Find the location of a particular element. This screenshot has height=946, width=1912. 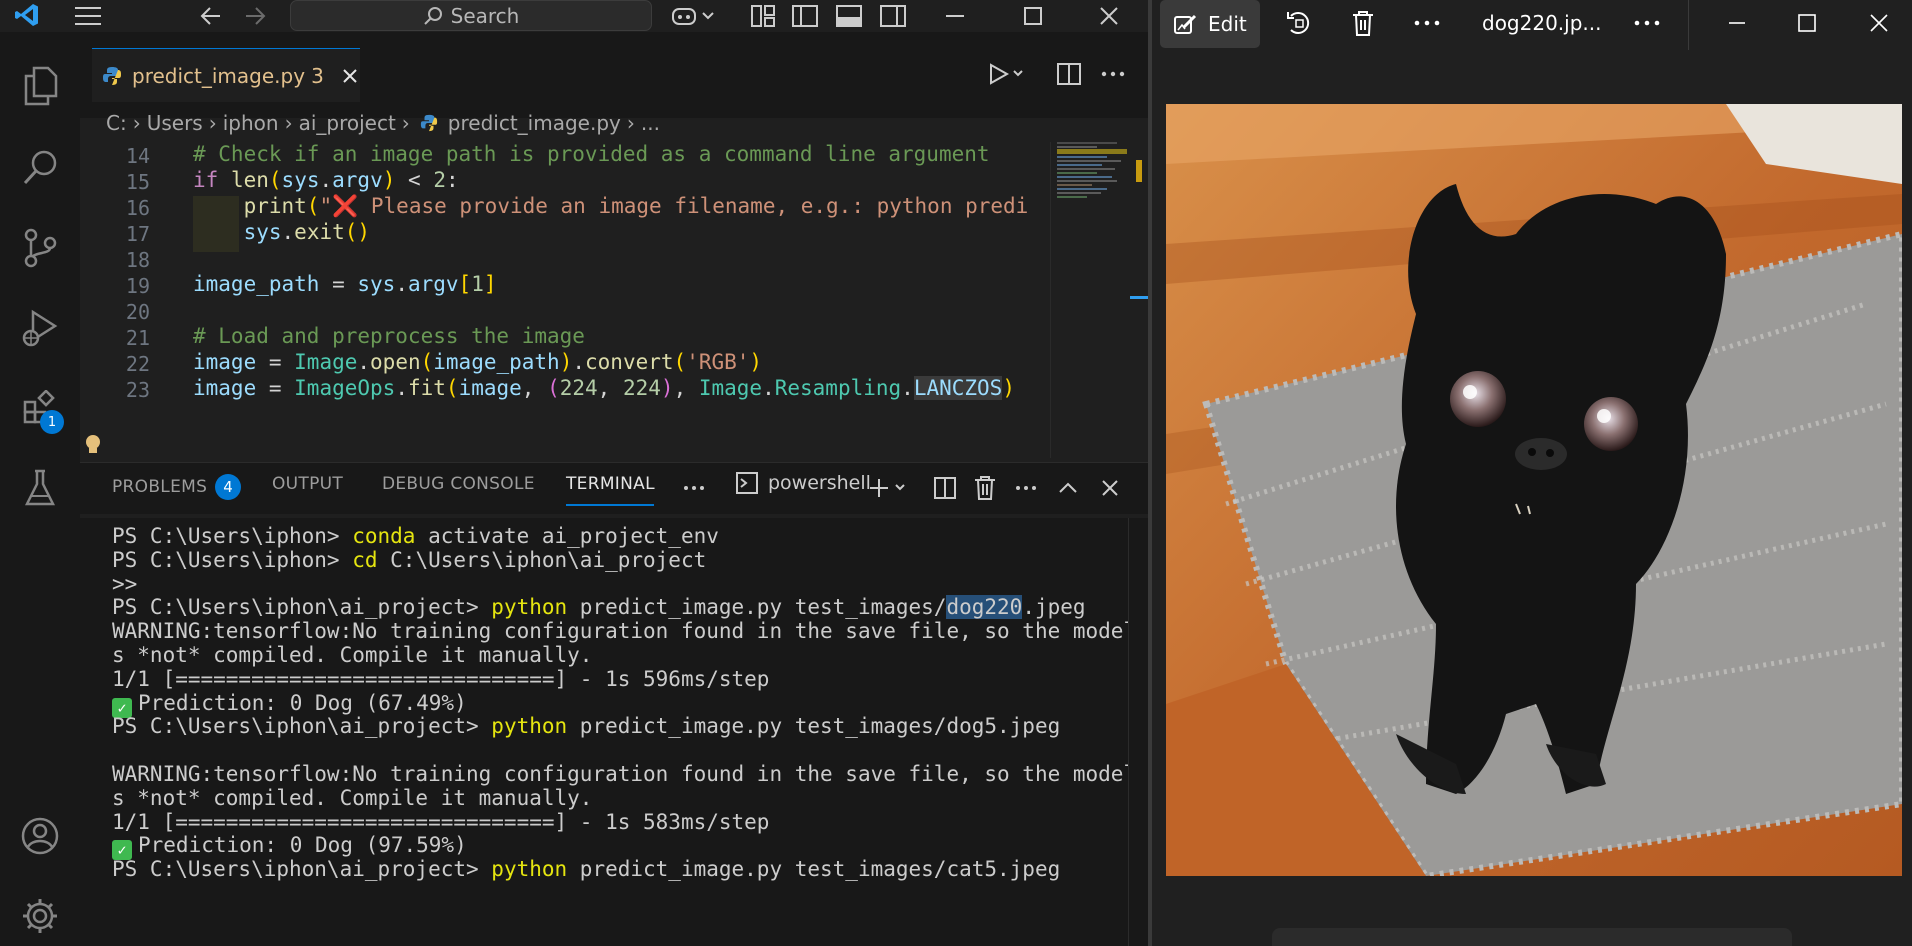

code-line: if len(sys.argv) < 2: is located at coordinates (326, 180).